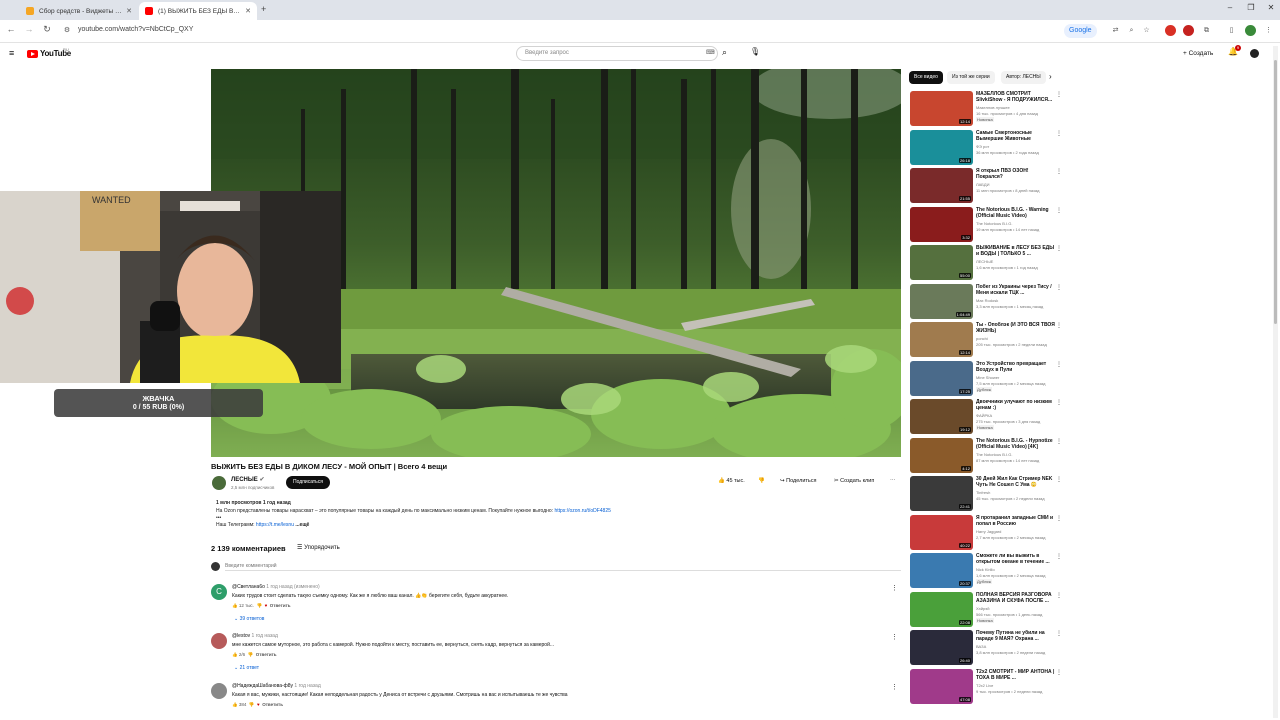 The height and width of the screenshot is (720, 1280). What do you see at coordinates (1170, 30) in the screenshot?
I see `extension-icon` at bounding box center [1170, 30].